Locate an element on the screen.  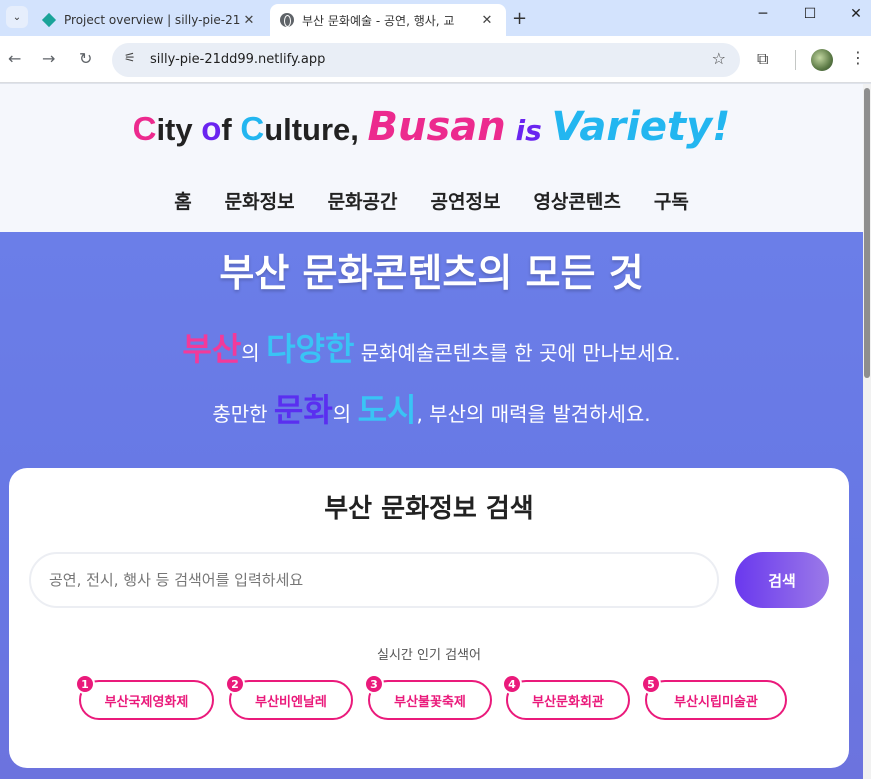
globe-favicon-icon is located at coordinates (287, 20).